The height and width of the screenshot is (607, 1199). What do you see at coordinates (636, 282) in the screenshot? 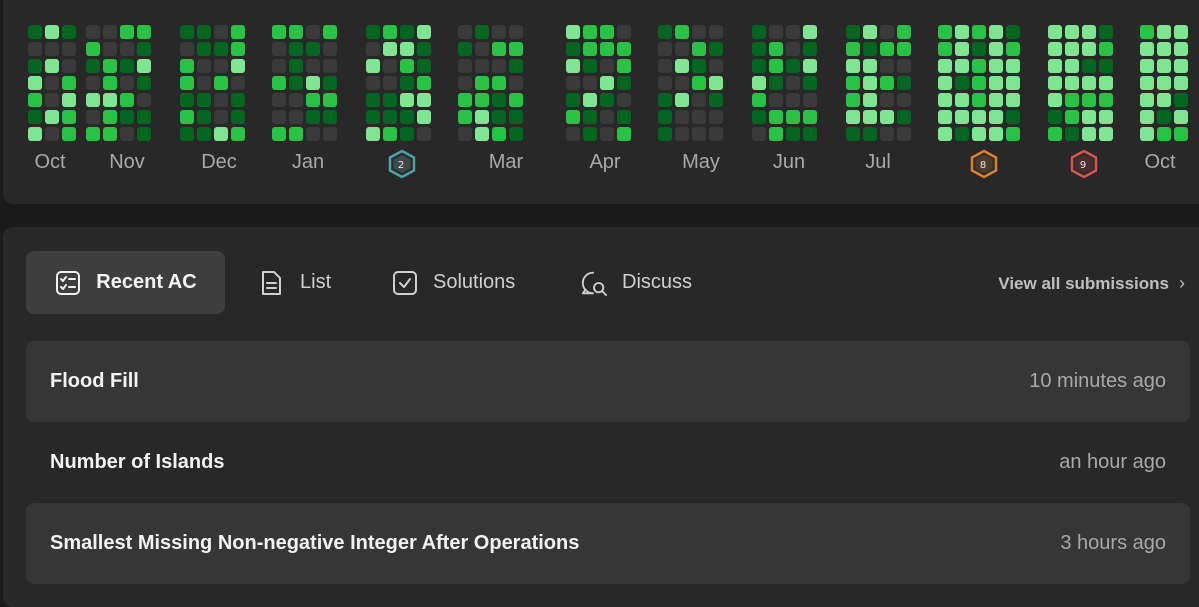
I see `tab-discuss: Discuss` at bounding box center [636, 282].